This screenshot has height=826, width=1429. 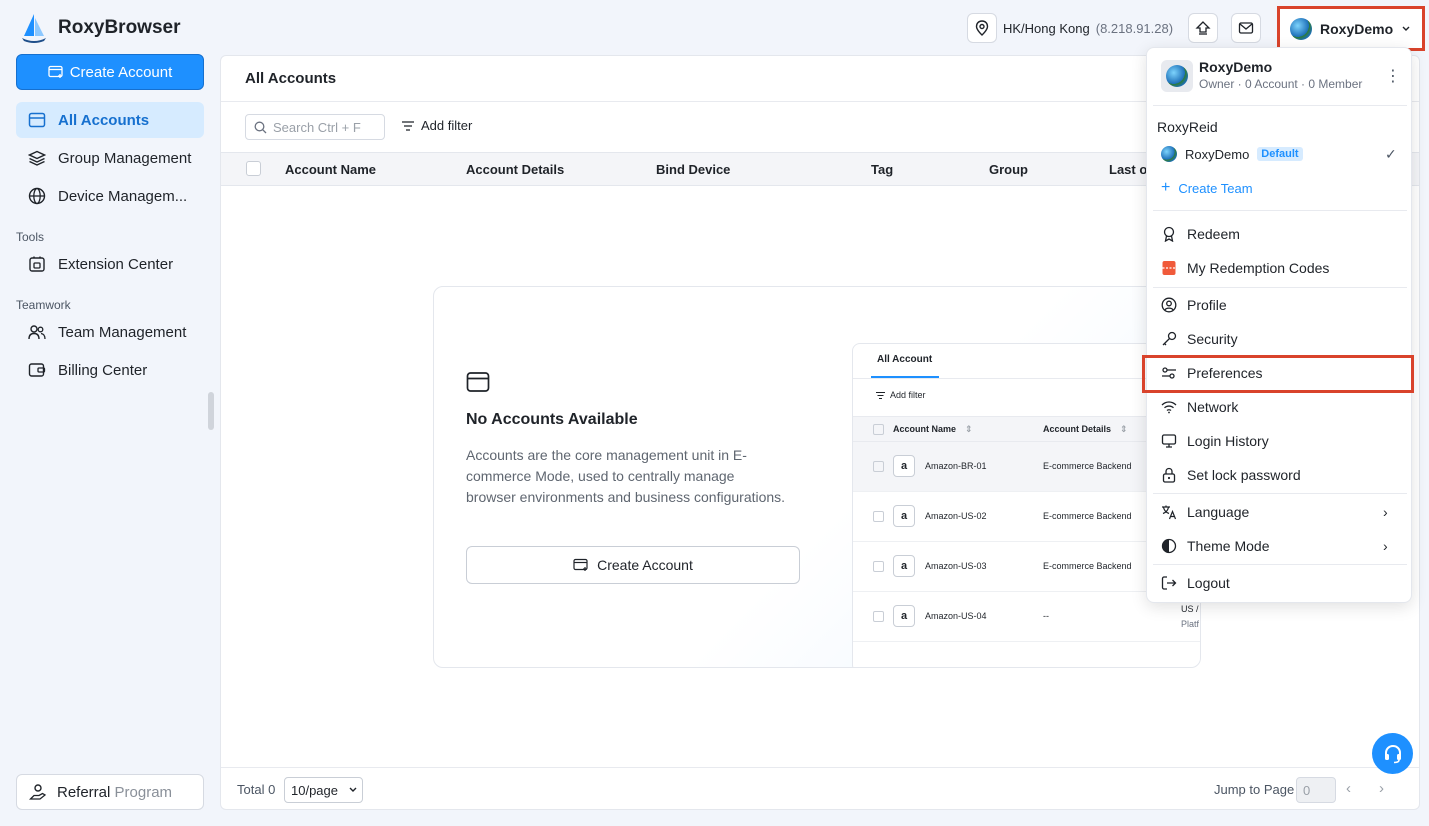 I want to click on menu-item-network: Network, so click(x=1199, y=407).